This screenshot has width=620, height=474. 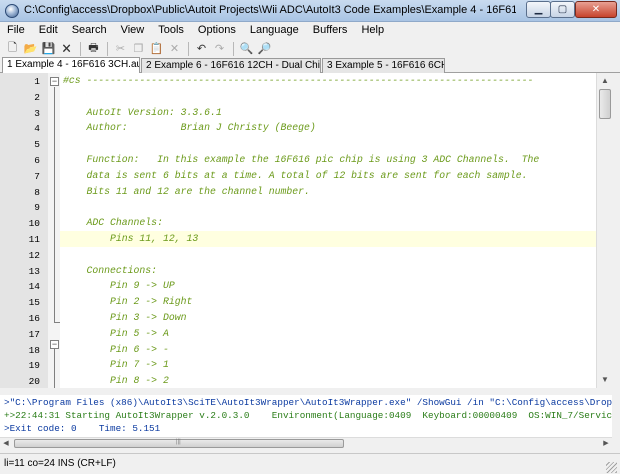 What do you see at coordinates (306, 240) in the screenshot?
I see `code-line-current: 11 Pins 11, 12, 13` at bounding box center [306, 240].